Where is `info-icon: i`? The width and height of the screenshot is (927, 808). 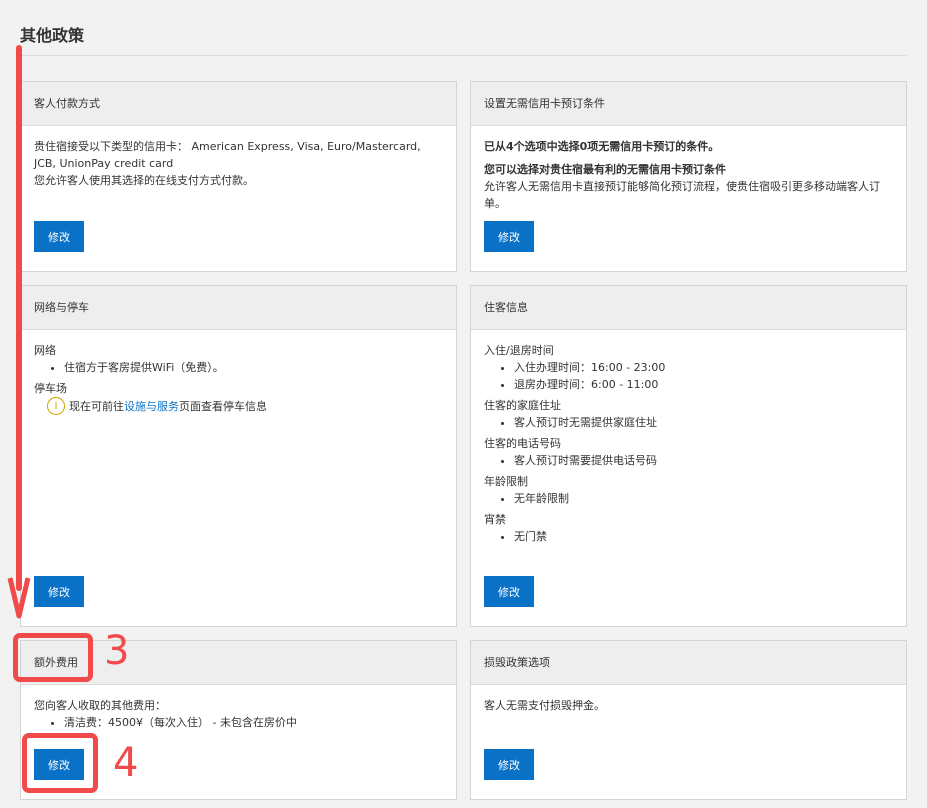
info-icon: i is located at coordinates (56, 406).